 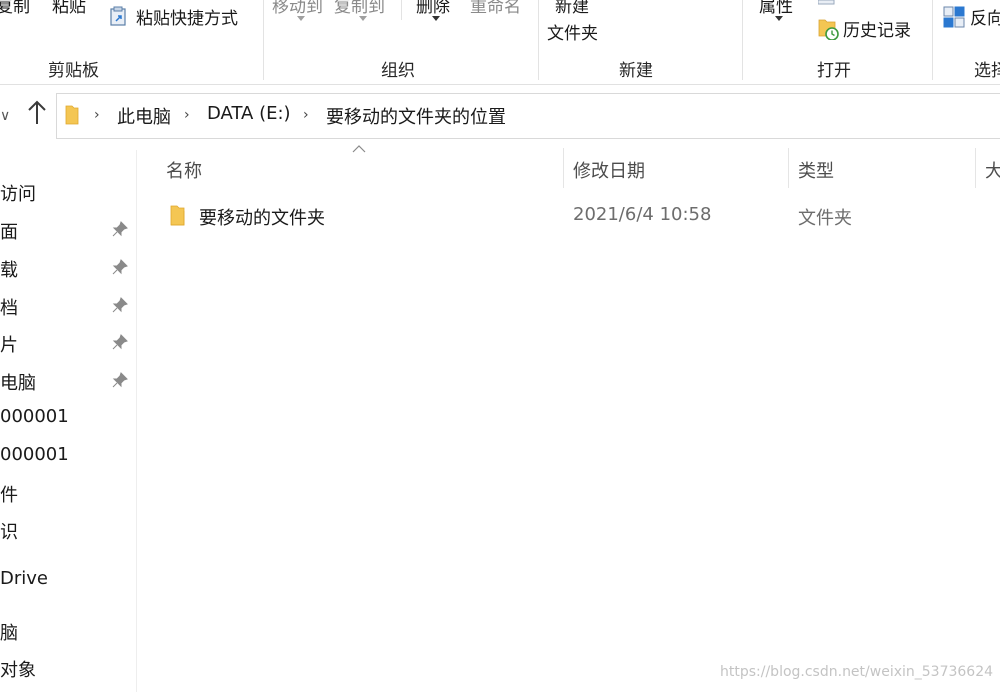 What do you see at coordinates (987, 71) in the screenshot?
I see `select-group-label: 选择` at bounding box center [987, 71].